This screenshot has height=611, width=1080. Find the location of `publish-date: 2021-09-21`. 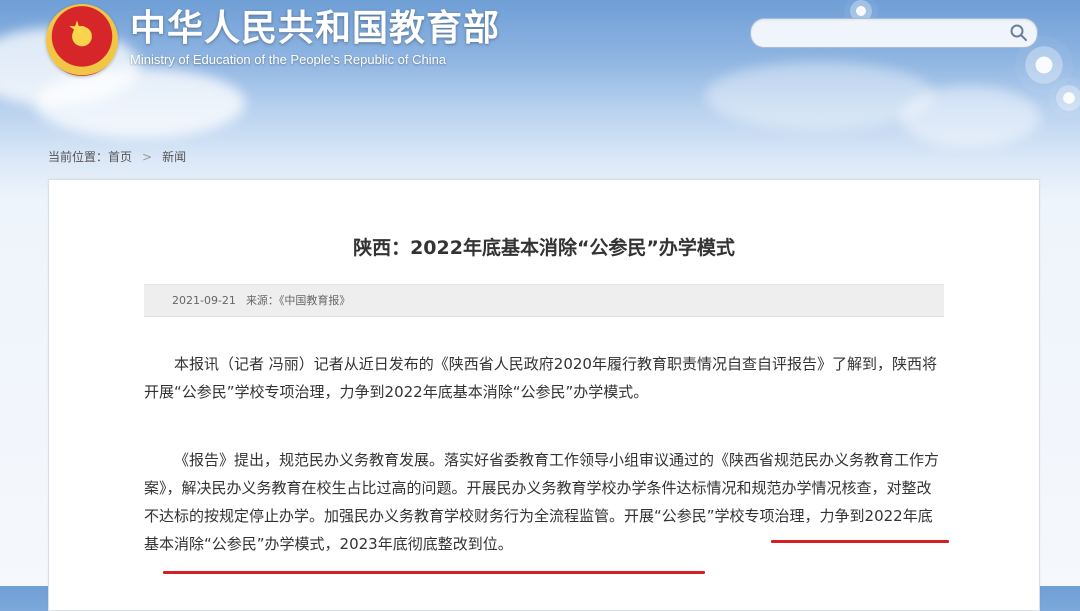

publish-date: 2021-09-21 is located at coordinates (204, 300).